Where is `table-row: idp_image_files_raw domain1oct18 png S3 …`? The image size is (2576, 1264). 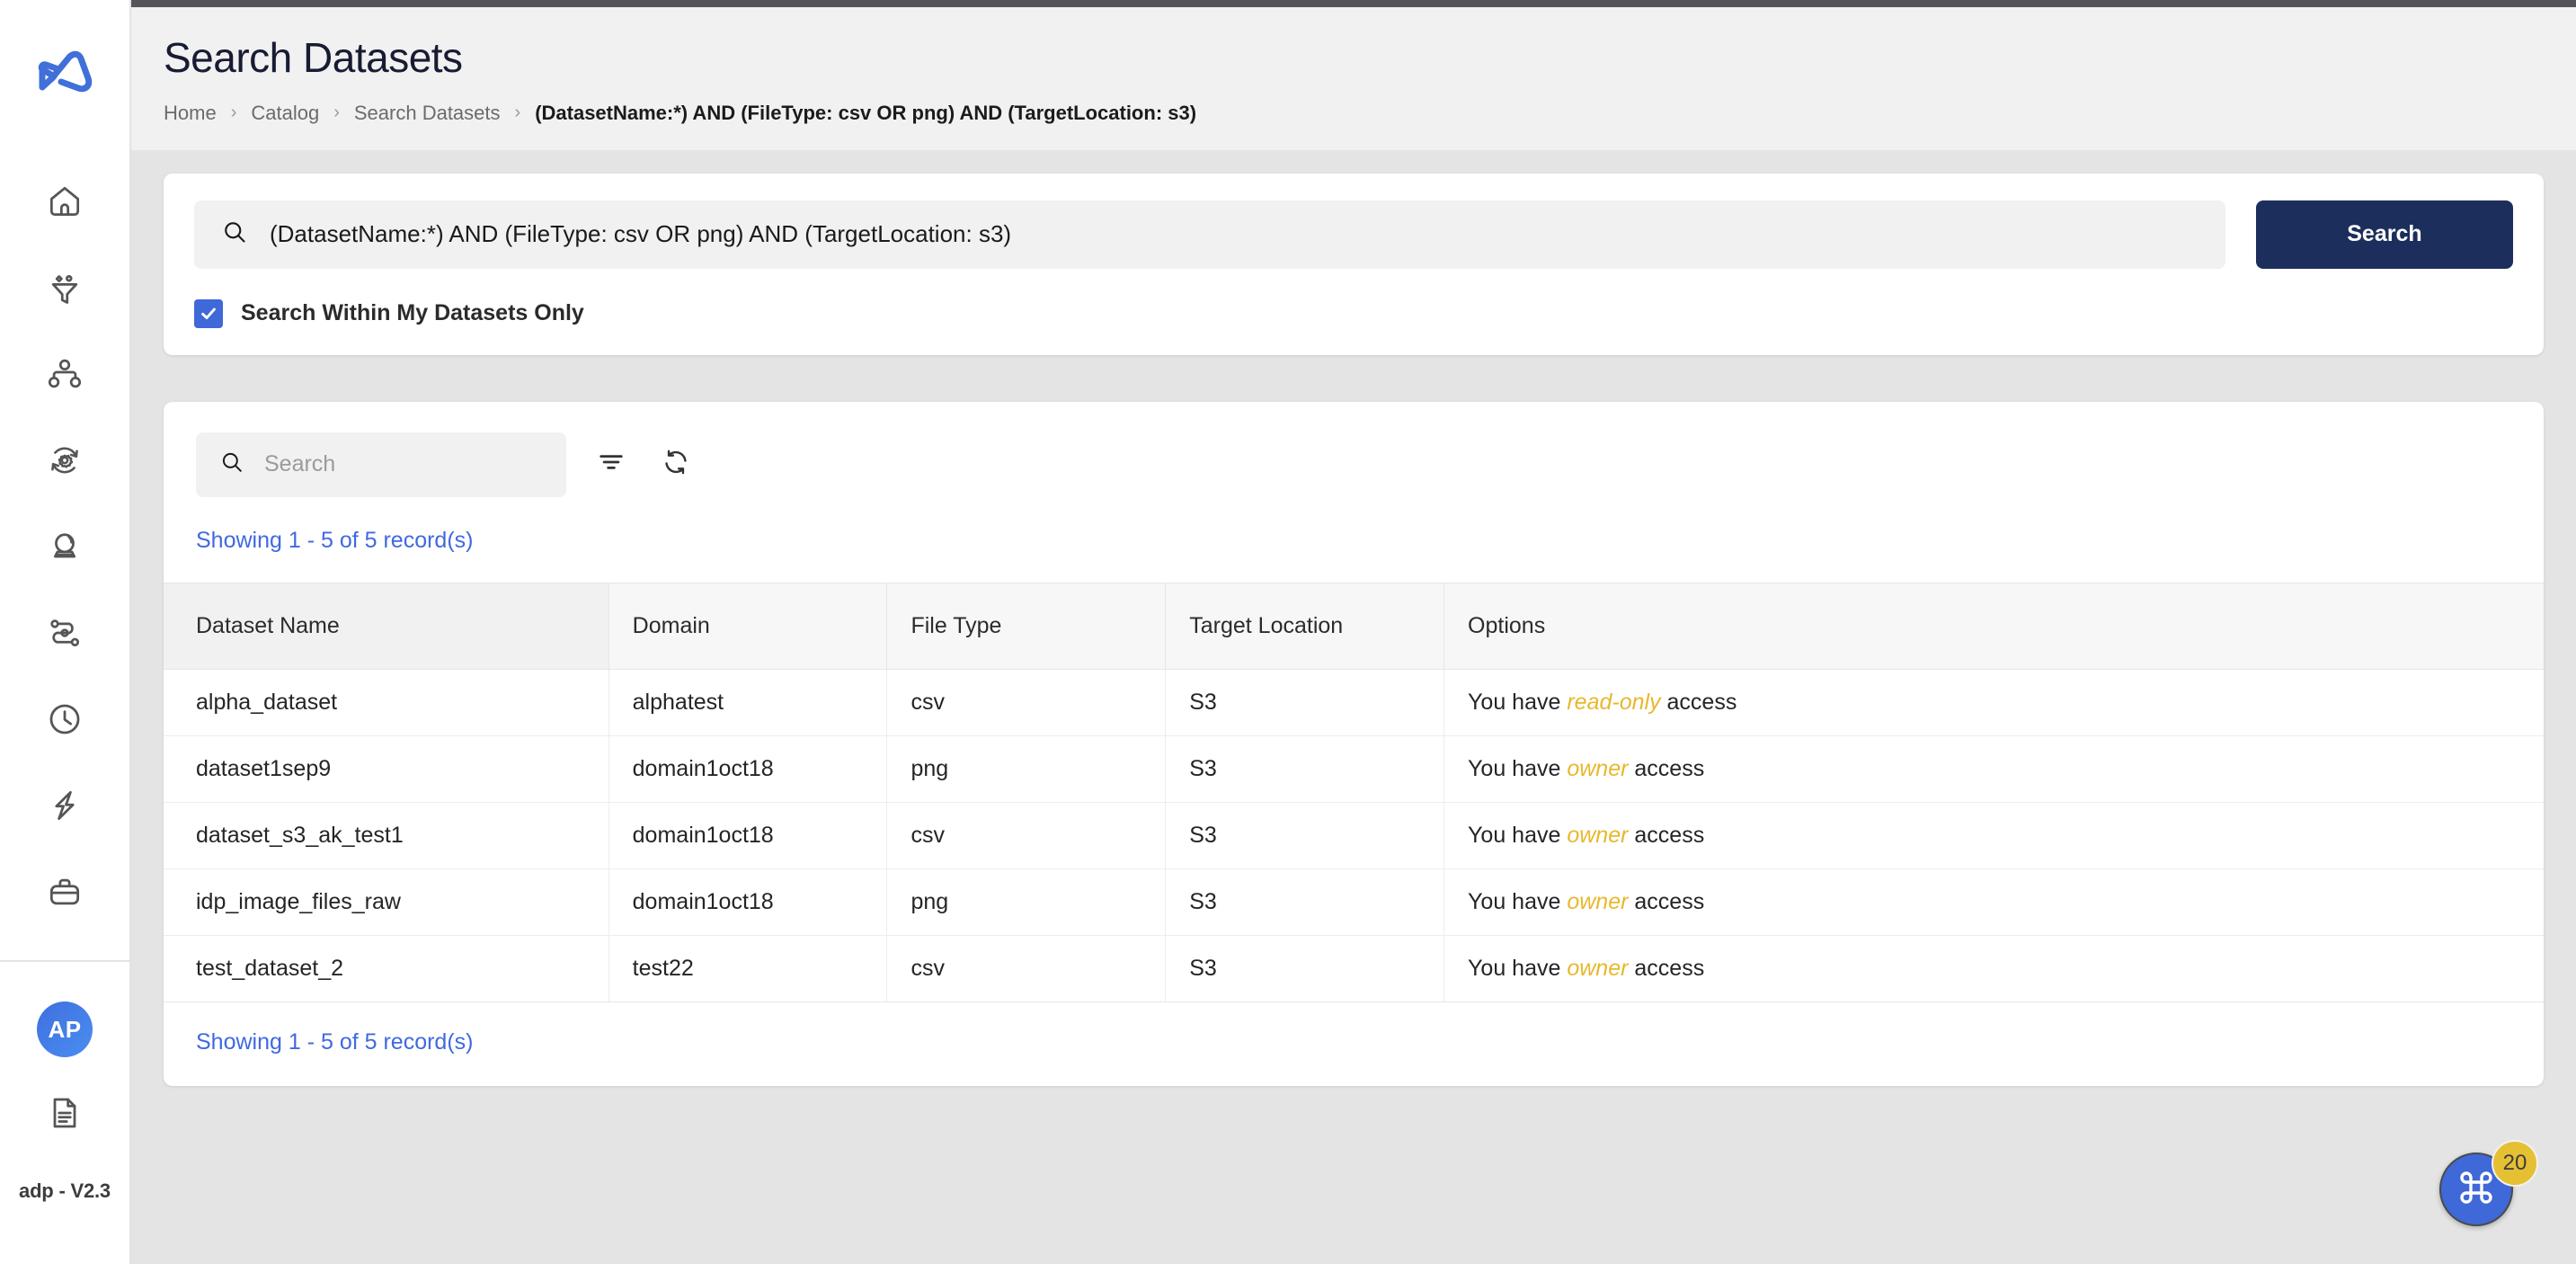 table-row: idp_image_files_raw domain1oct18 png S3 … is located at coordinates (1354, 902).